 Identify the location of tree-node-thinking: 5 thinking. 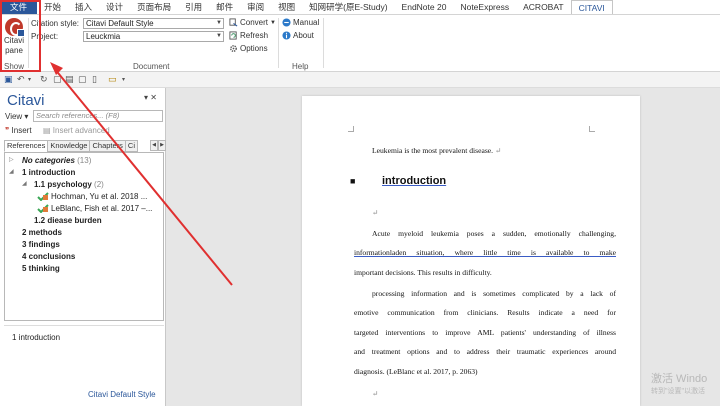
(41, 268).